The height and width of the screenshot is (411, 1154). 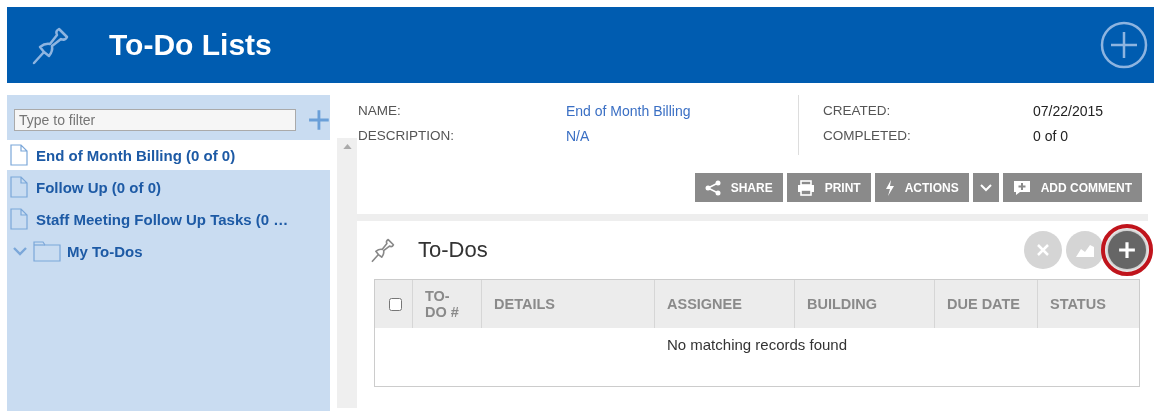 I want to click on printer-icon, so click(x=805, y=187).